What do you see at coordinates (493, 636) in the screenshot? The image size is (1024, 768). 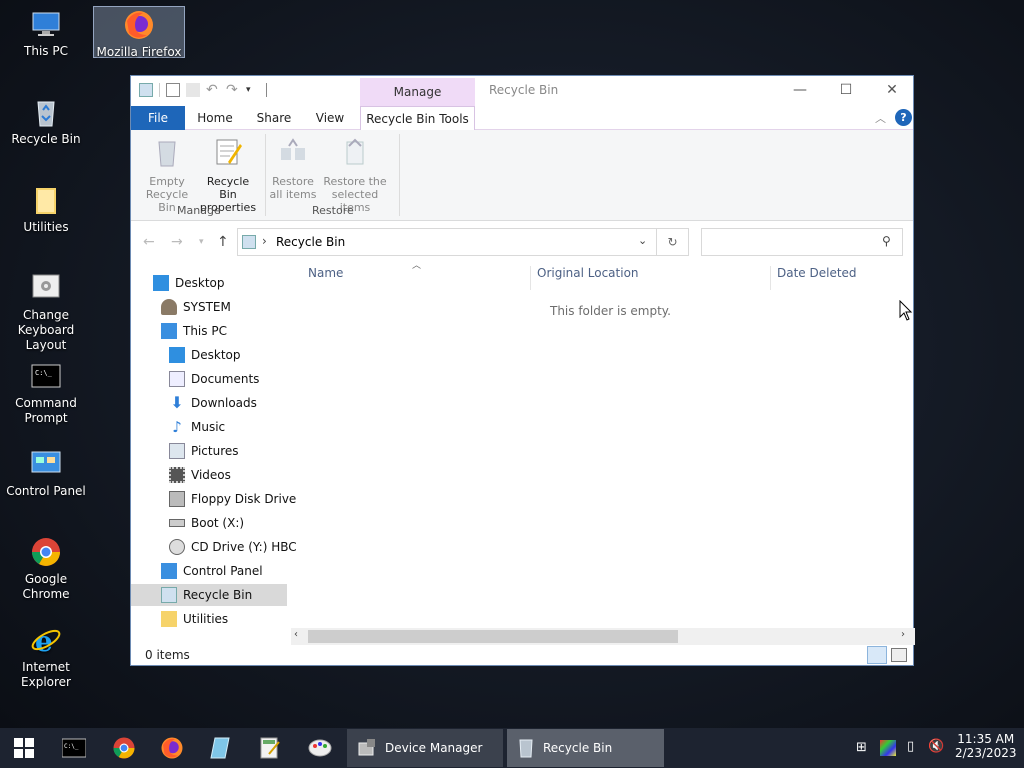 I see `scrollbar-thumb` at bounding box center [493, 636].